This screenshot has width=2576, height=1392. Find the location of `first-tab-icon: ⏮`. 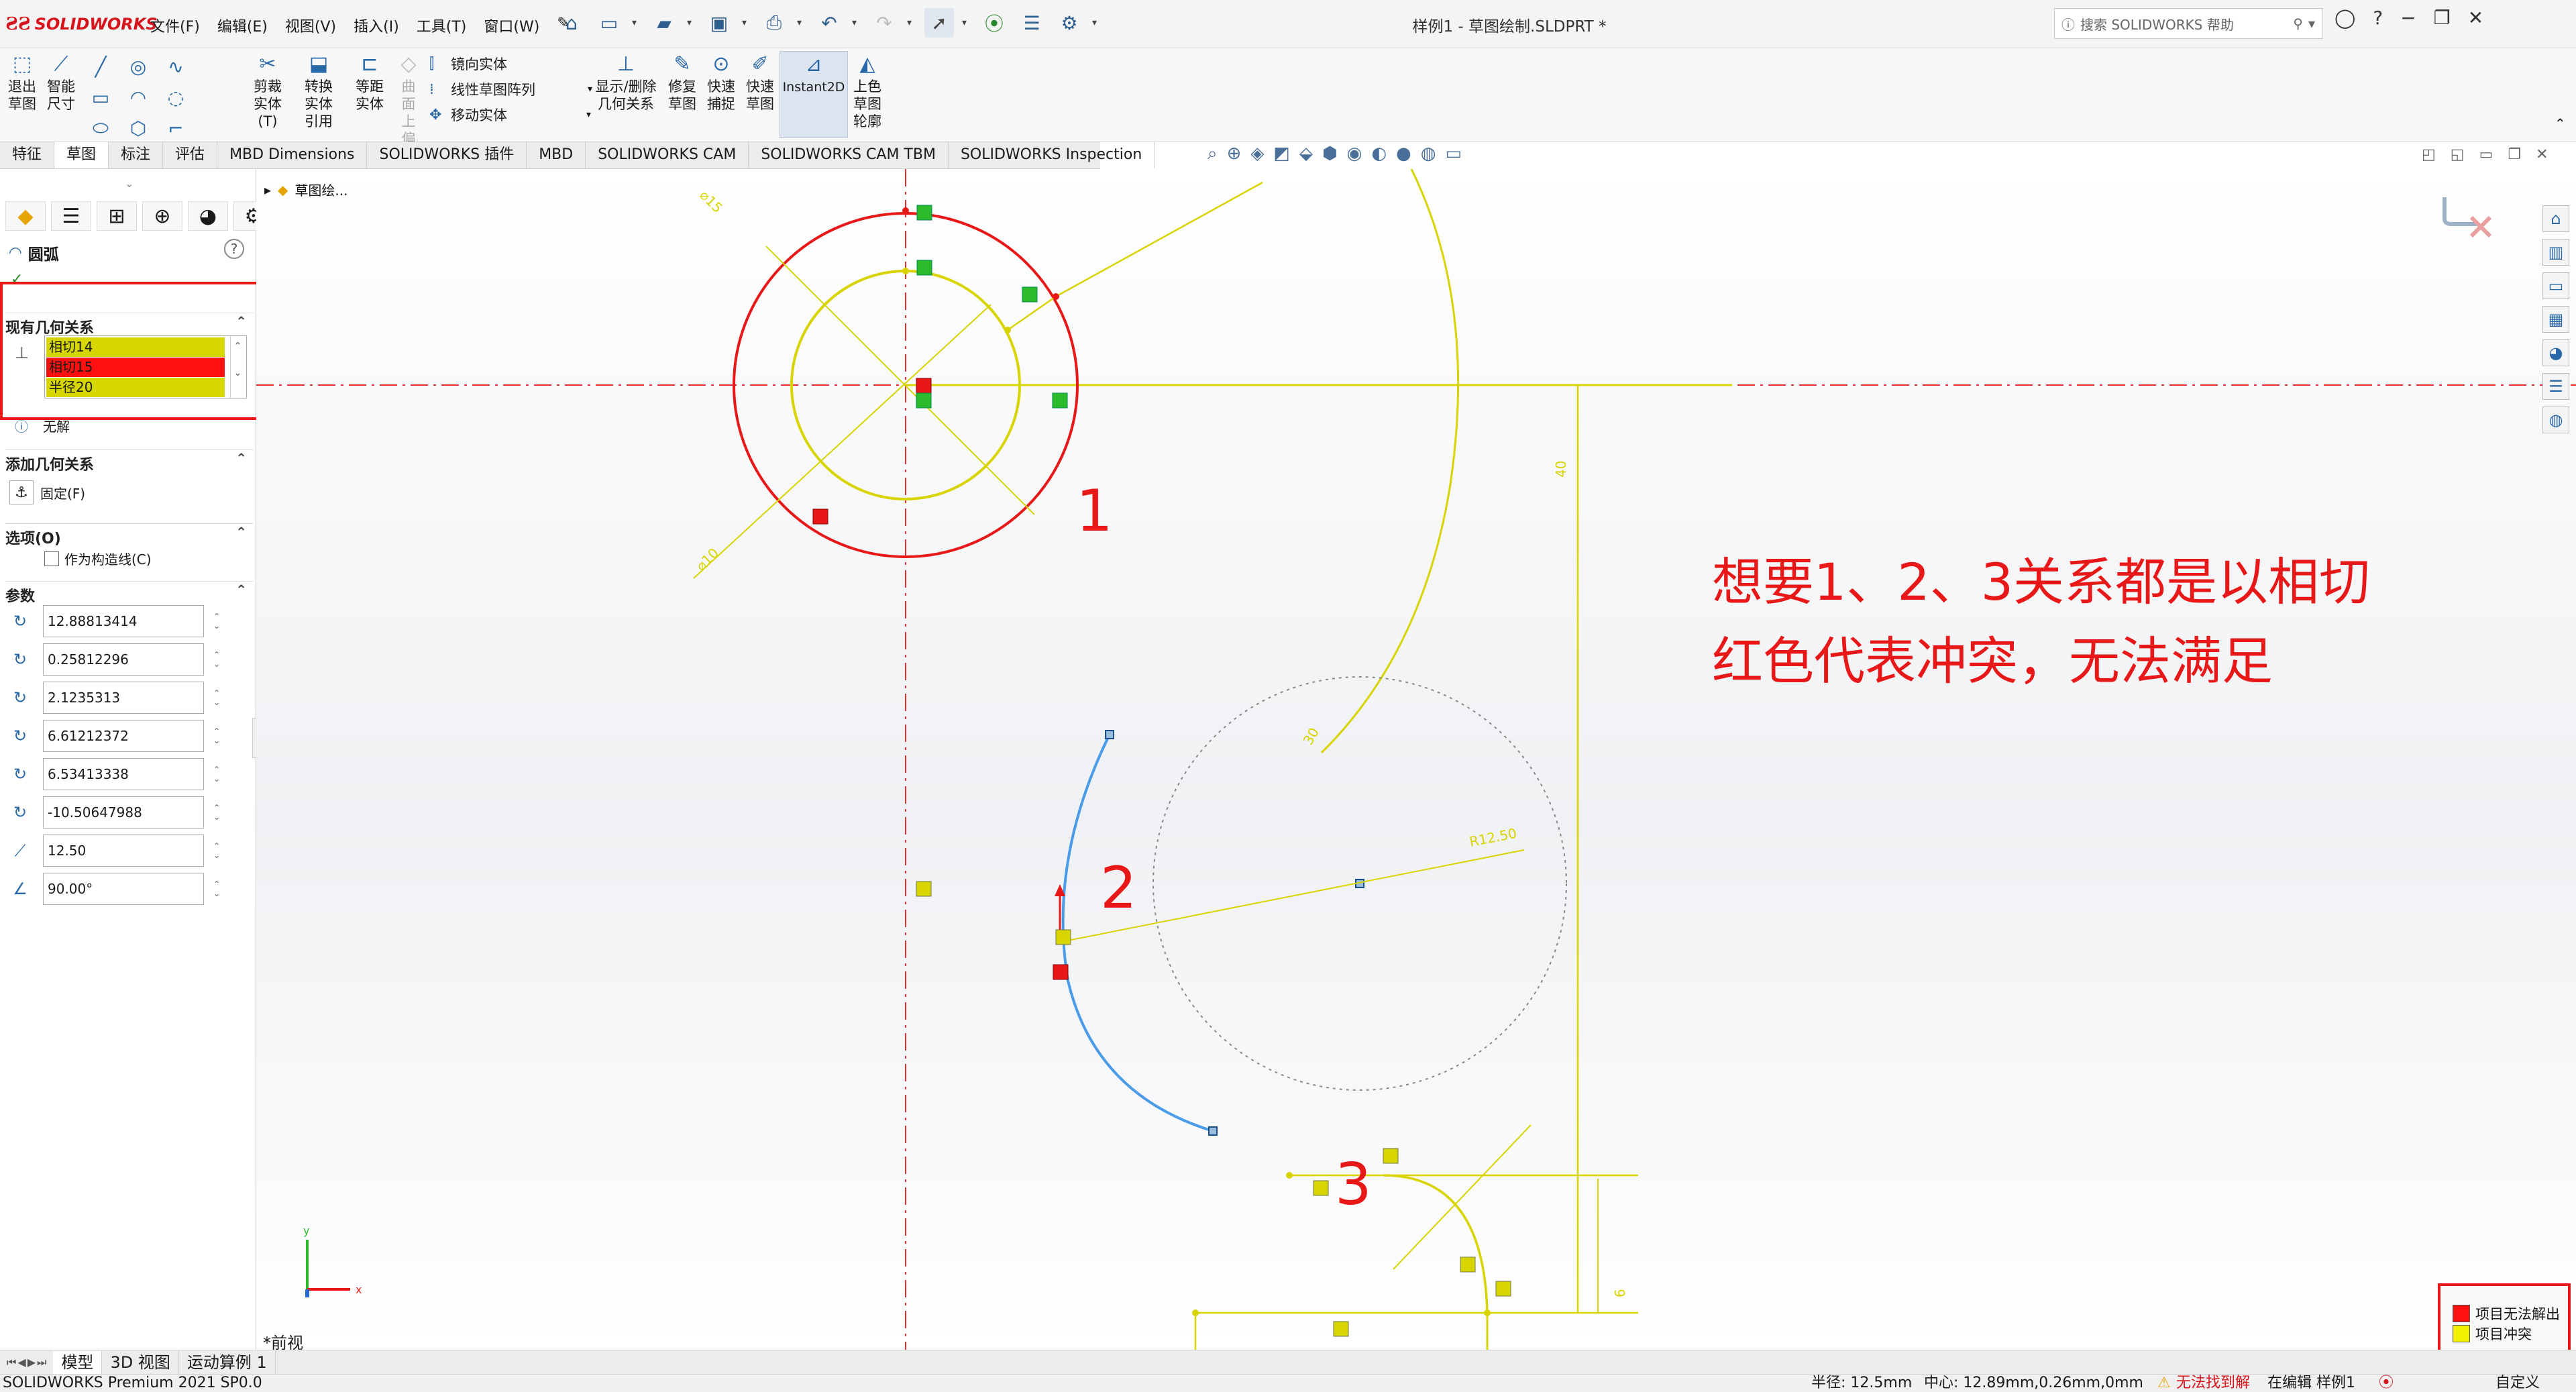

first-tab-icon: ⏮ is located at coordinates (11, 1362).